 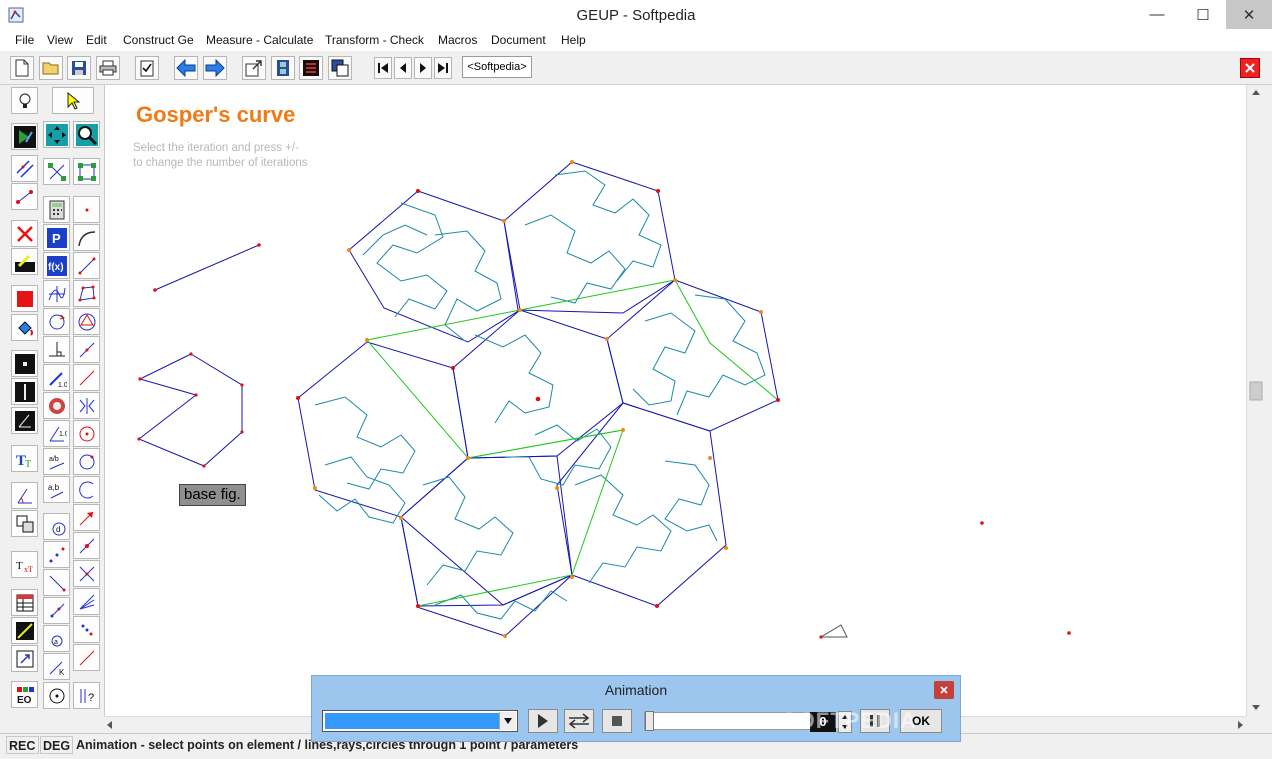 What do you see at coordinates (24, 658) in the screenshot?
I see `tool-resize` at bounding box center [24, 658].